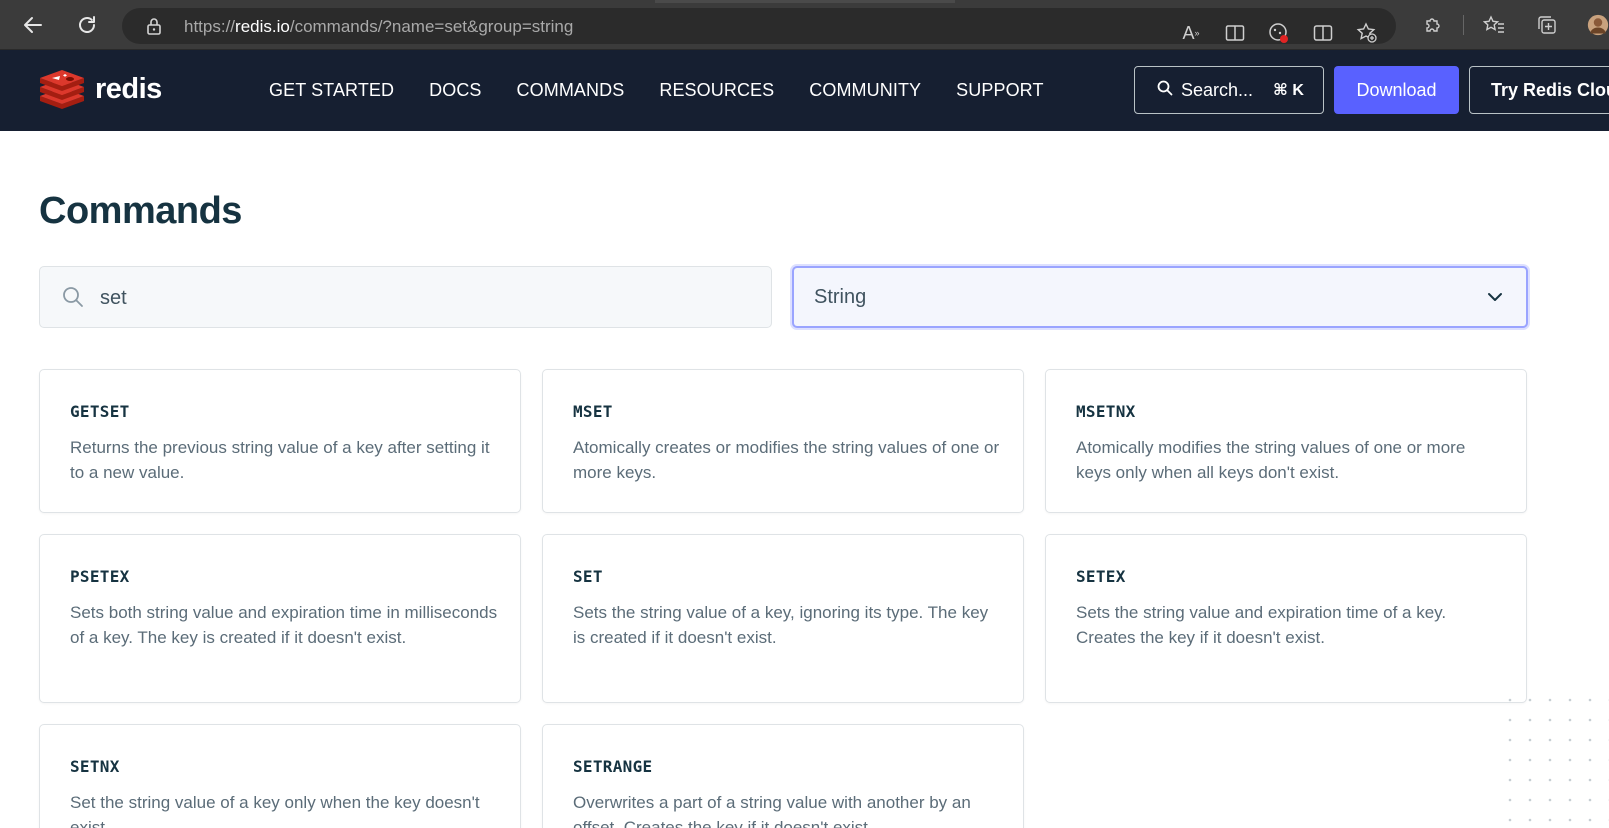  I want to click on extensions-icon, so click(1433, 25).